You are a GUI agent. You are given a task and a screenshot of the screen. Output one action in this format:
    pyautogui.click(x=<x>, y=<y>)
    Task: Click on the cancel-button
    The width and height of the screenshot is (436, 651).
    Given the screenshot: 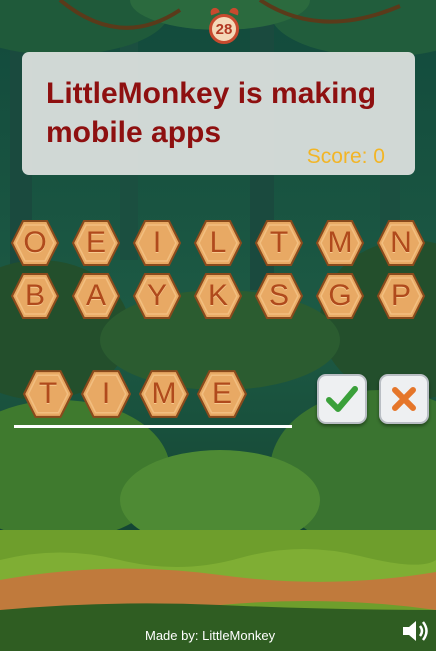 What is the action you would take?
    pyautogui.click(x=404, y=399)
    